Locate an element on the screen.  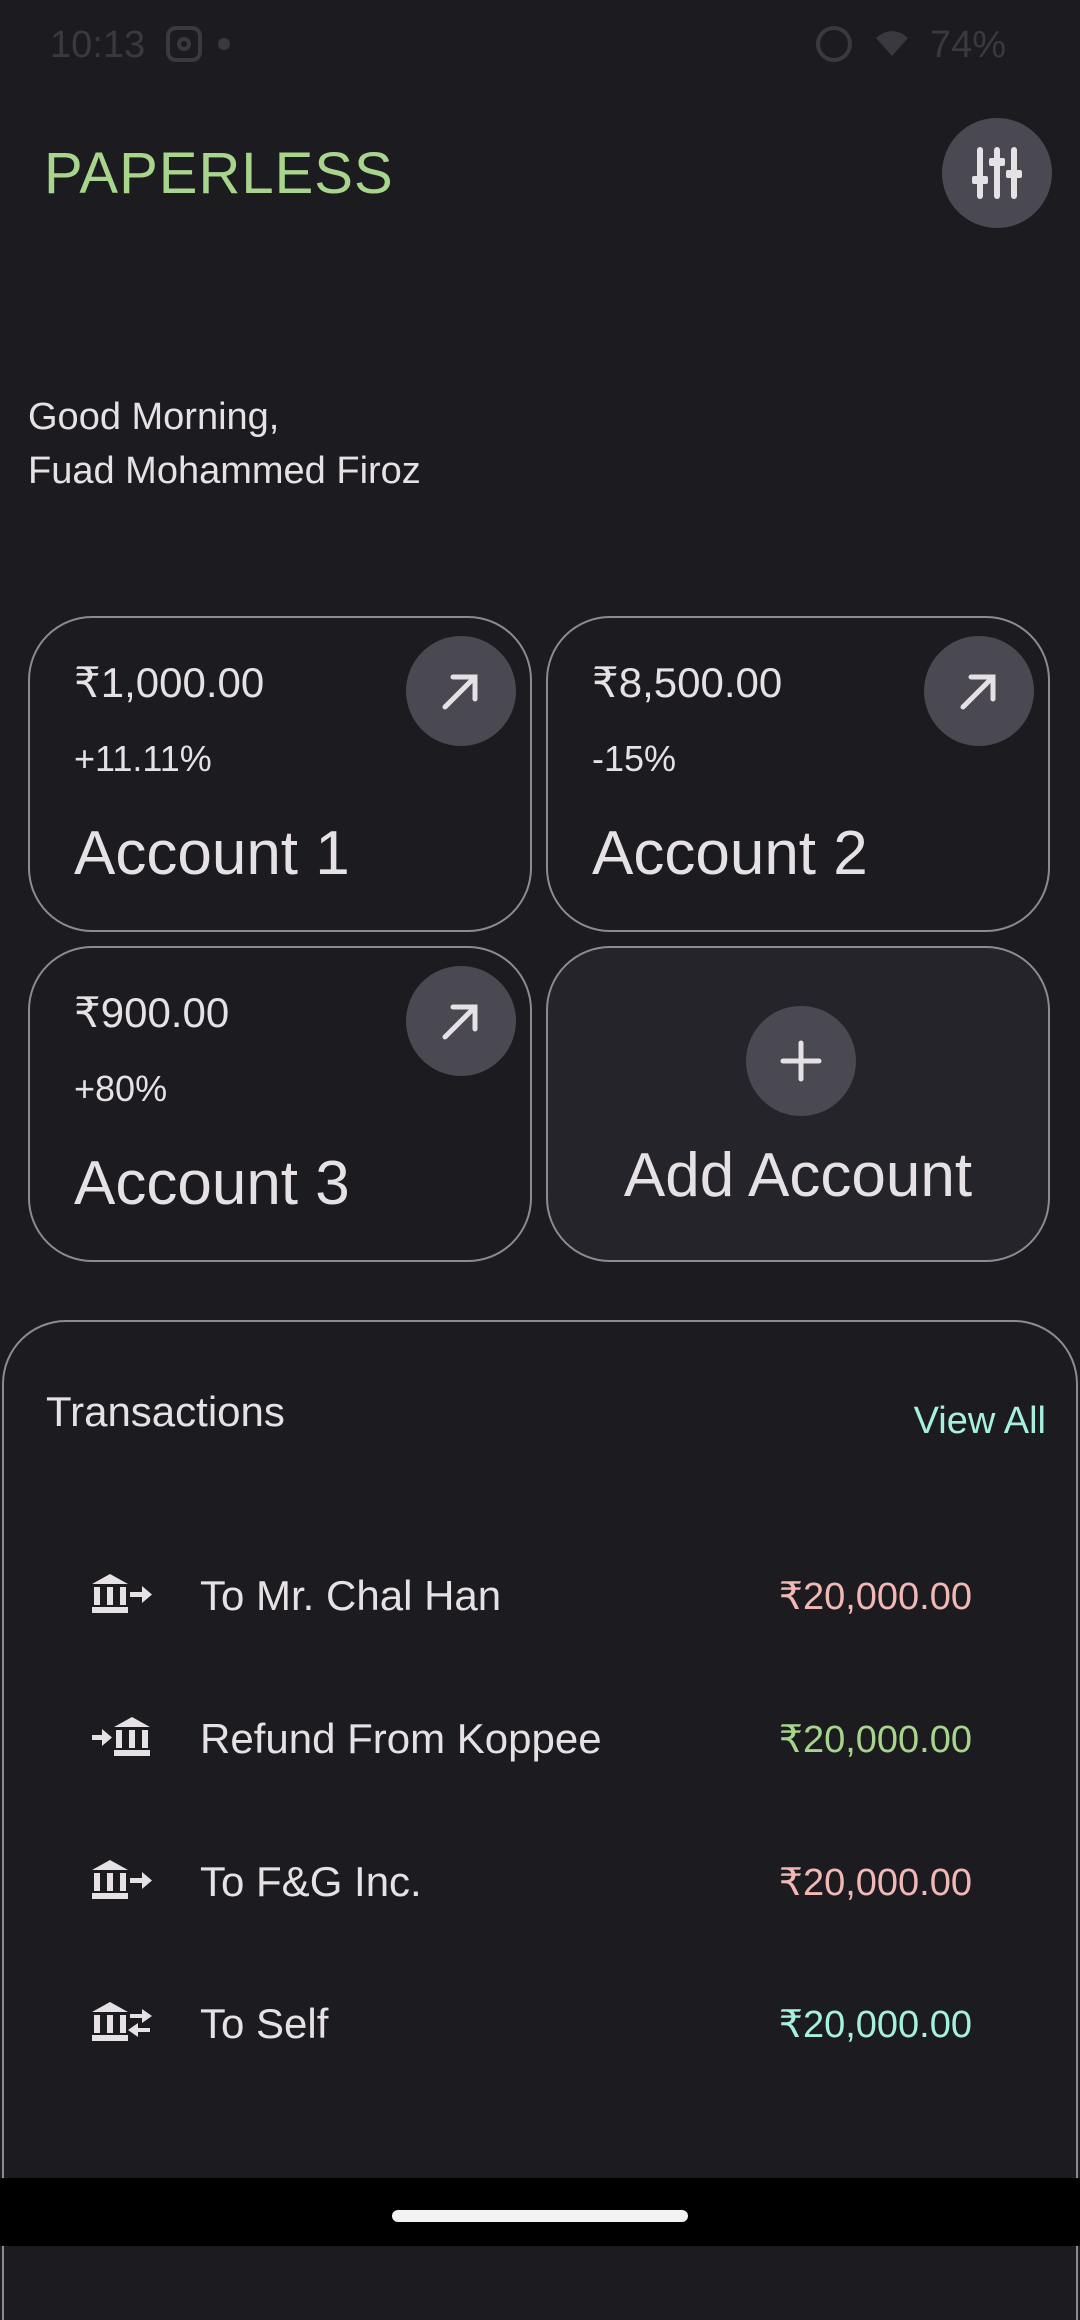
greeting: Good Morning, Fuad Mohammed Firoz is located at coordinates (224, 444).